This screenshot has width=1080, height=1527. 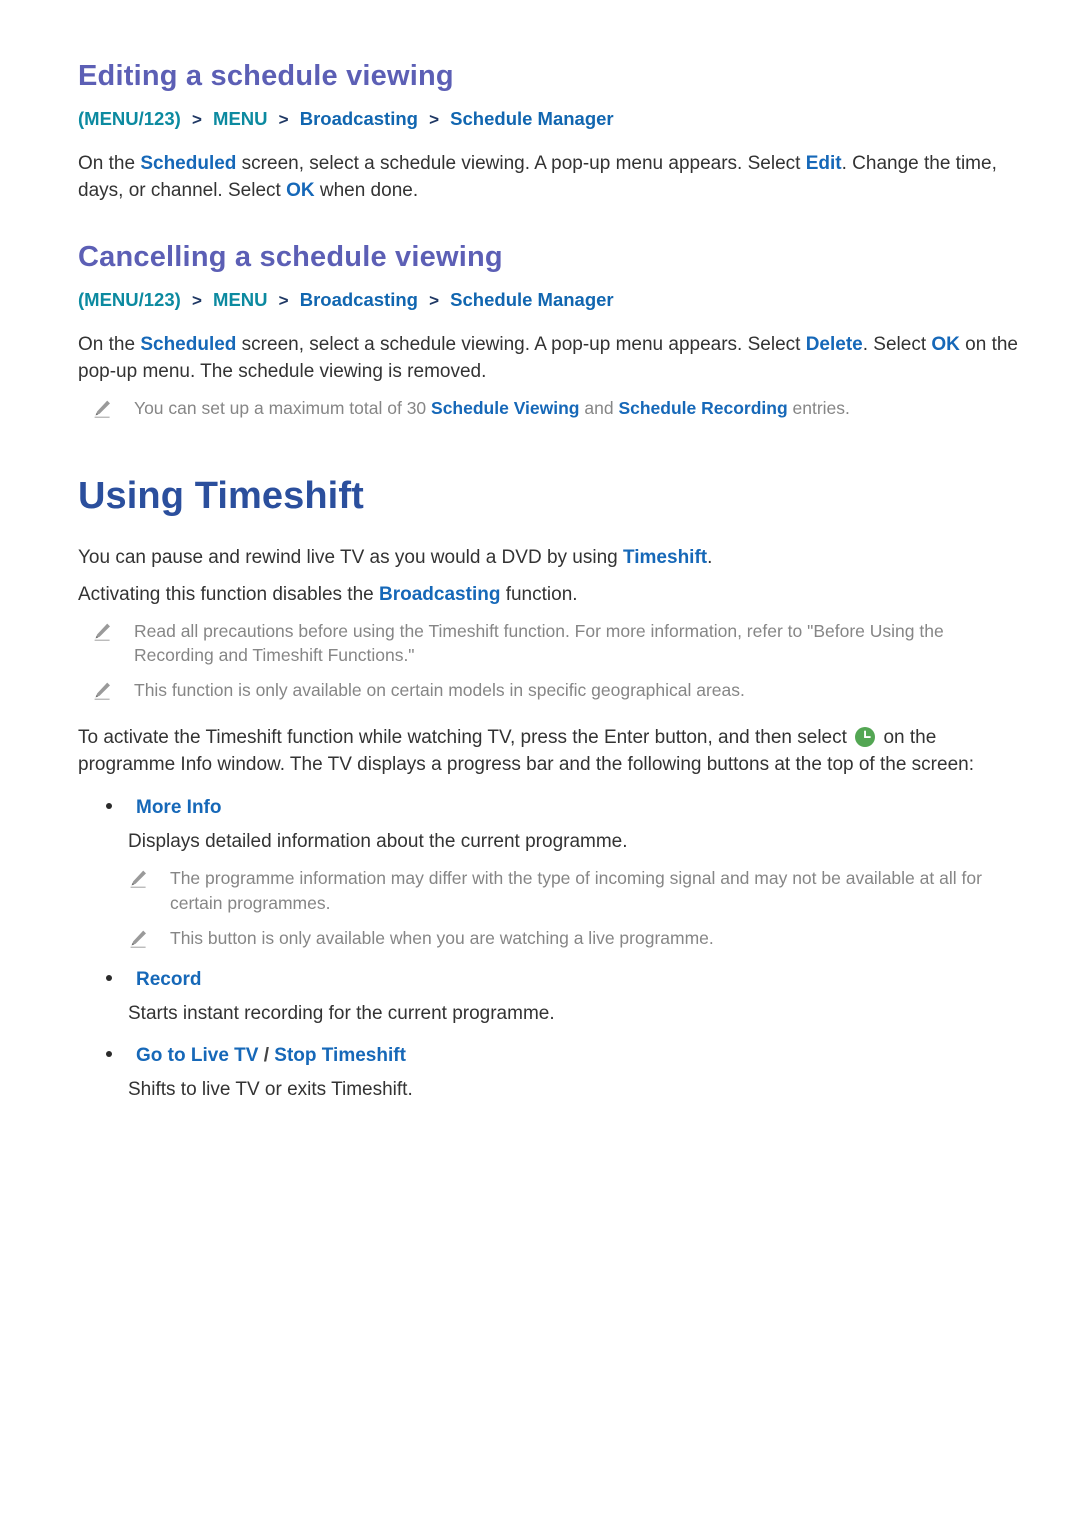 What do you see at coordinates (179, 808) in the screenshot?
I see `button-label: More Info` at bounding box center [179, 808].